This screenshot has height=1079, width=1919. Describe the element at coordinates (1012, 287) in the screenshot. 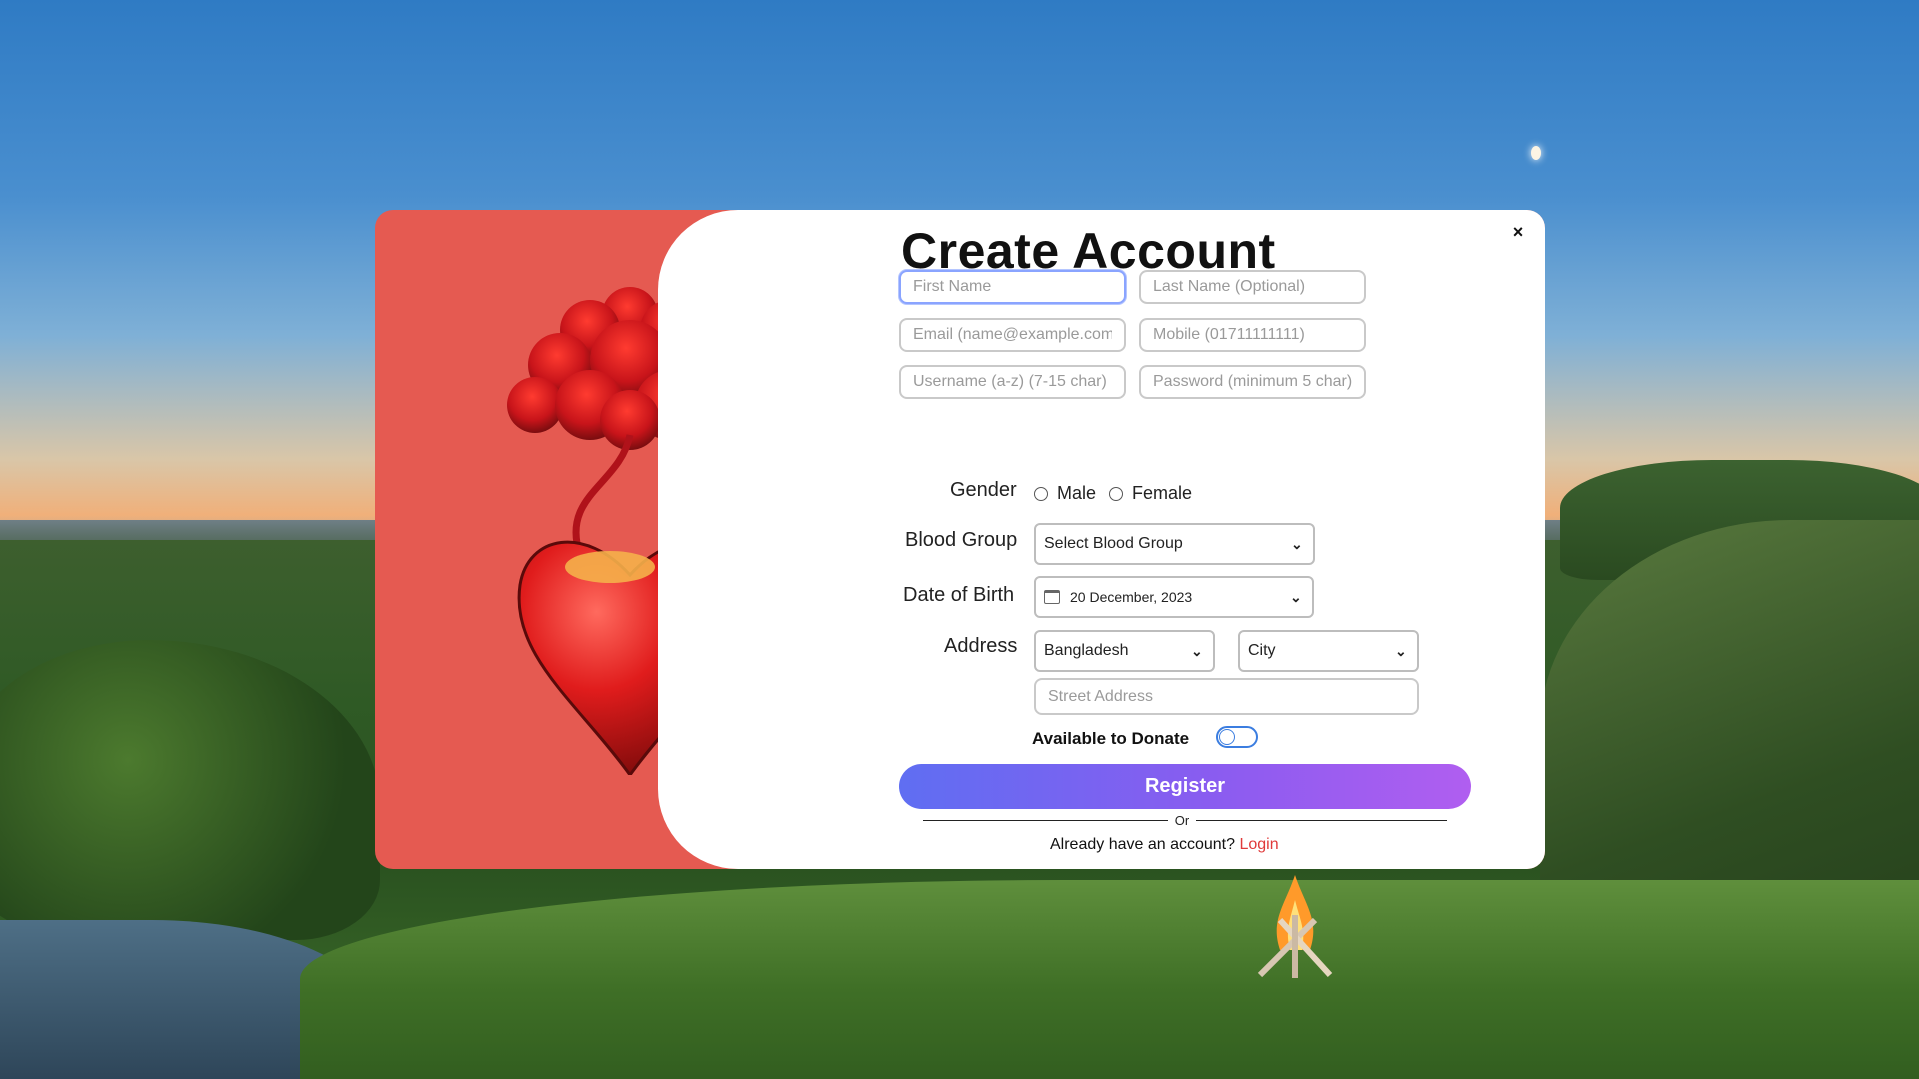

I see `first-name-input` at that location.